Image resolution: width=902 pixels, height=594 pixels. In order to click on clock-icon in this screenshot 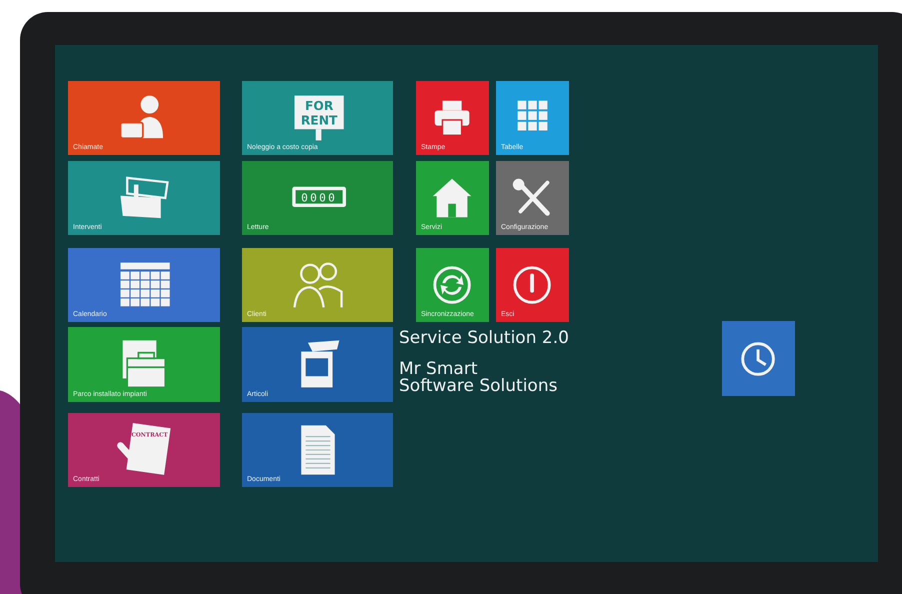, I will do `click(757, 359)`.